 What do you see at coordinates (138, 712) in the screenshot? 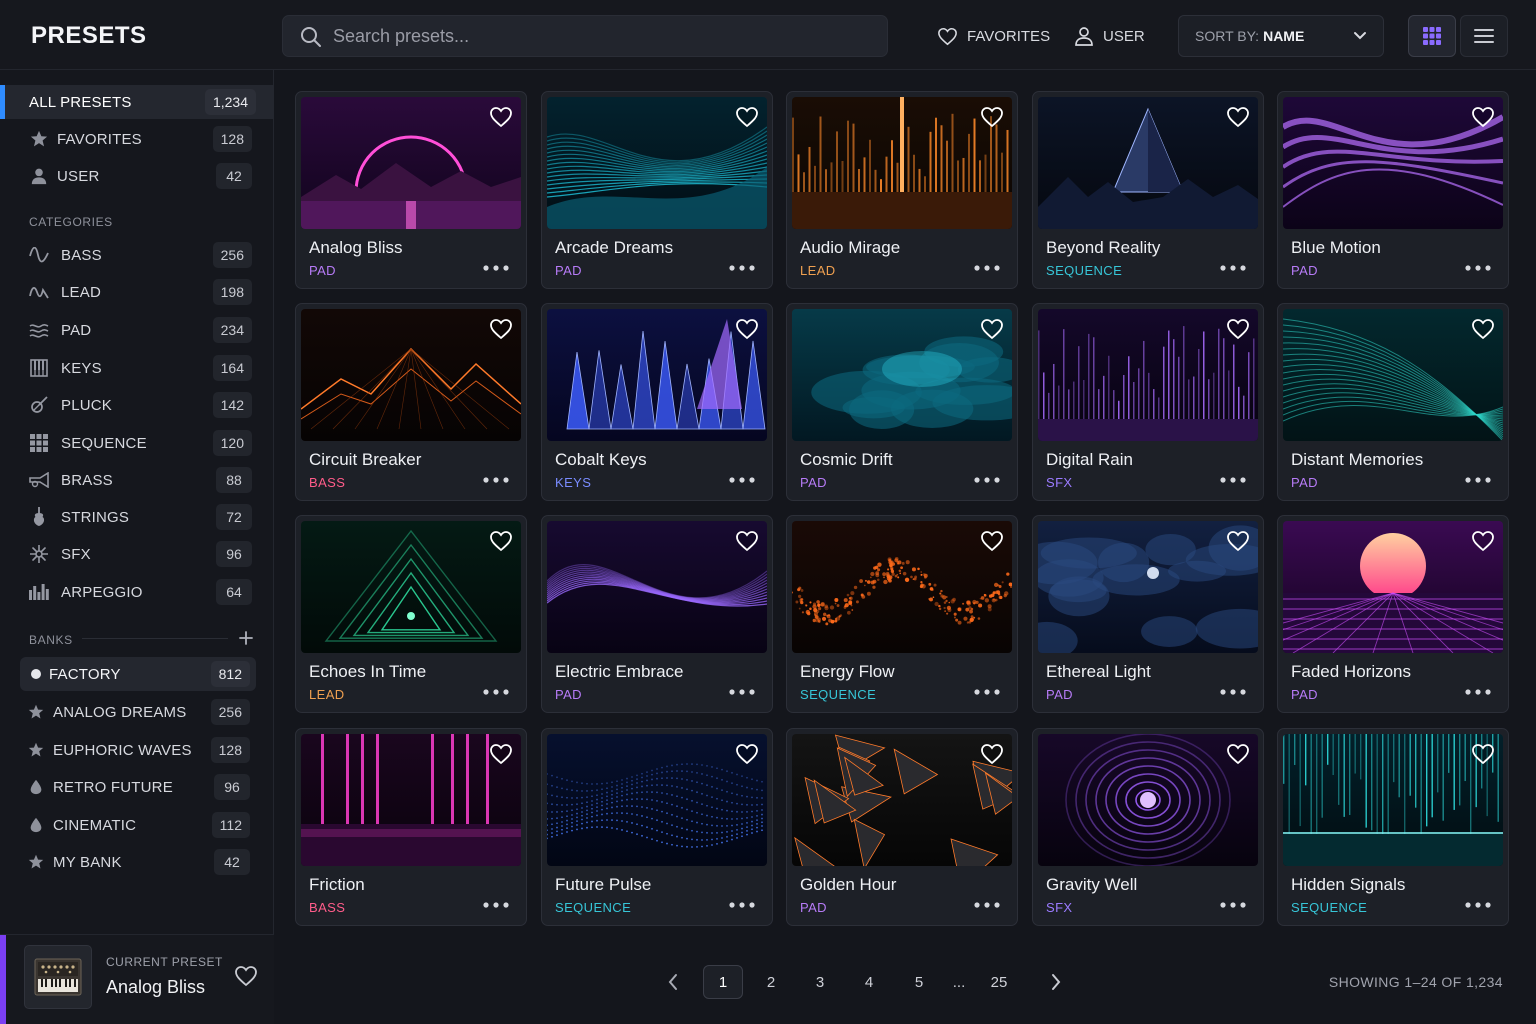
I see `bank-item-analog-dreams: ANALOG DREAMS 256` at bounding box center [138, 712].